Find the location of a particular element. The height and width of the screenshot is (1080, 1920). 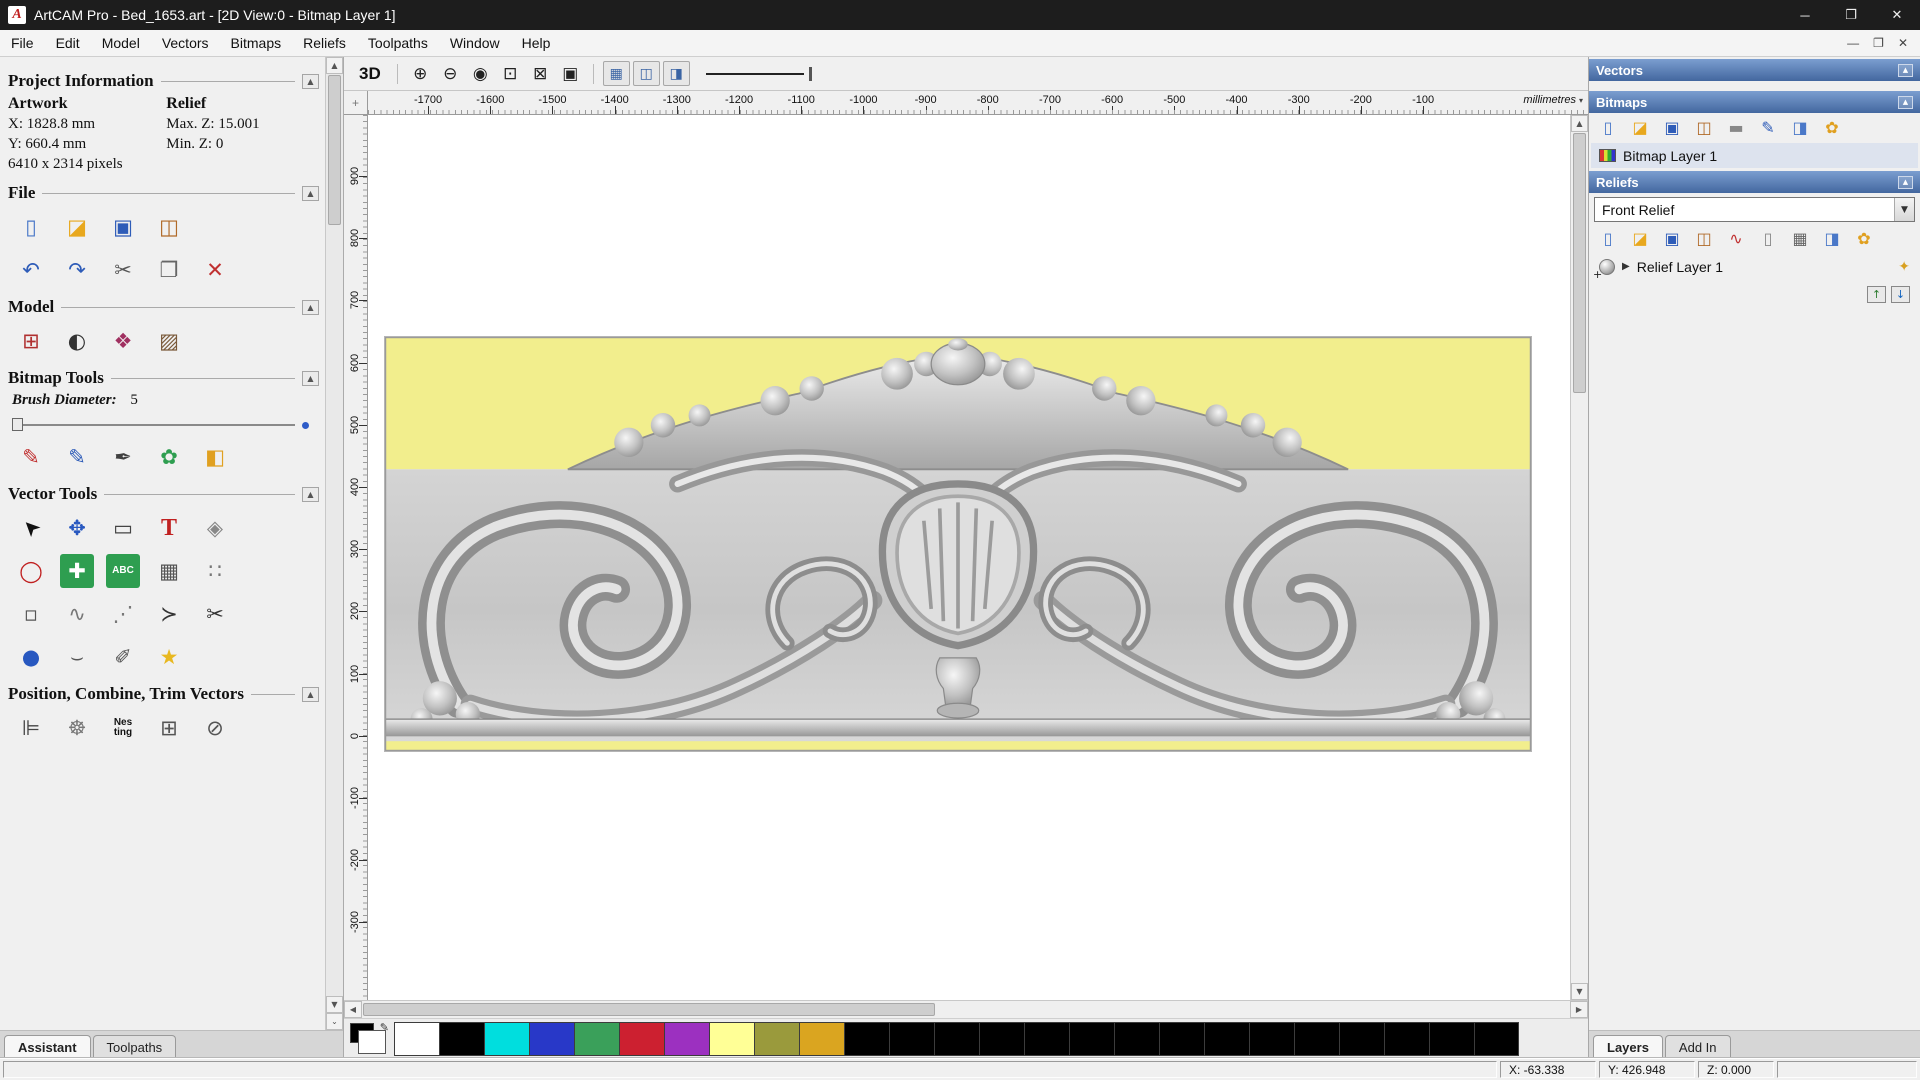

mirror-vectors-icon: ◈ is located at coordinates (215, 528).